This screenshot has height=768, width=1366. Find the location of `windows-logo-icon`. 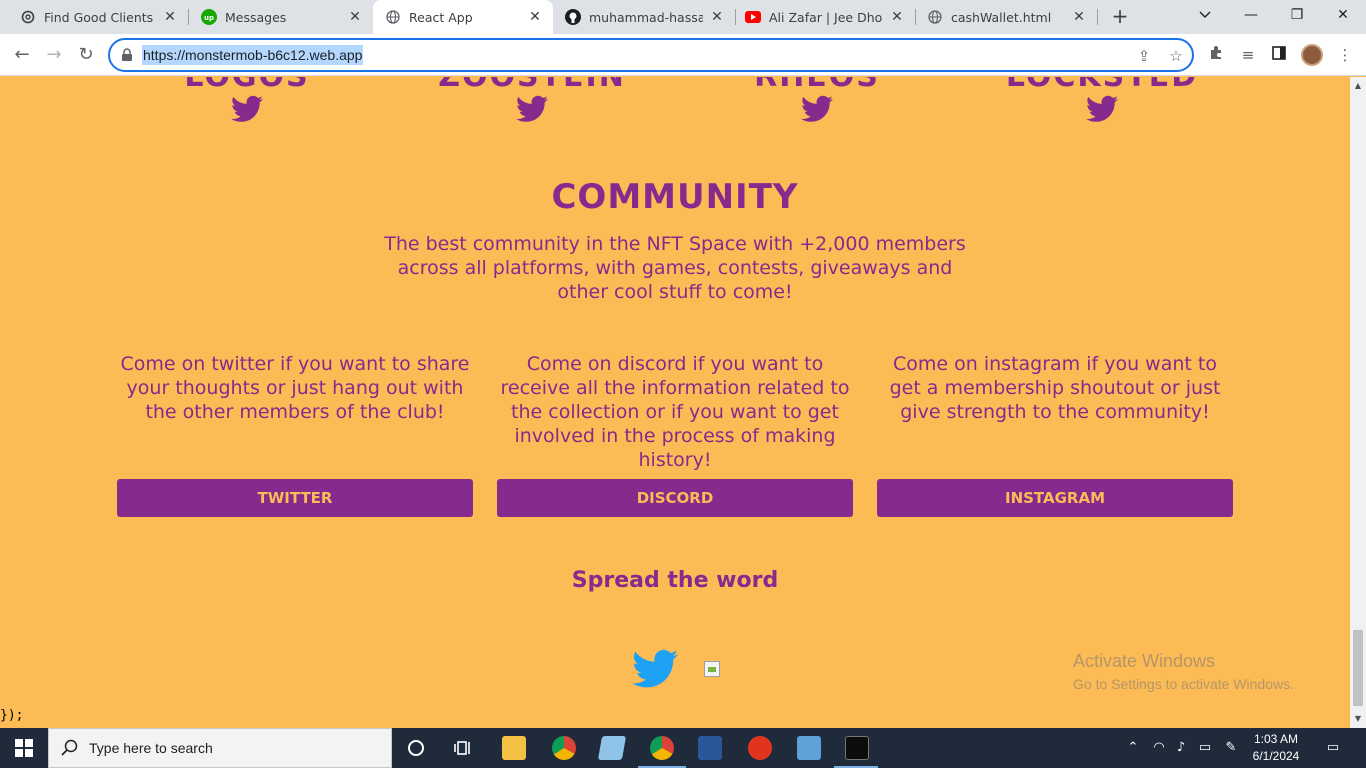

windows-logo-icon is located at coordinates (24, 748).